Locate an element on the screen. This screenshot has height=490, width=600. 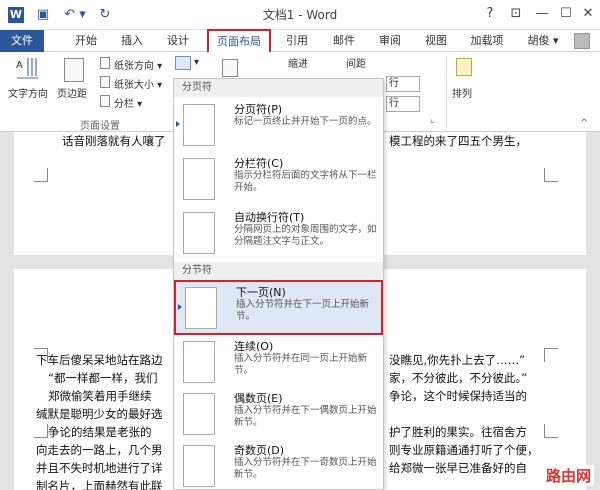
document-text-line: 向走去的一路上，几个男 is located at coordinates (99, 450).